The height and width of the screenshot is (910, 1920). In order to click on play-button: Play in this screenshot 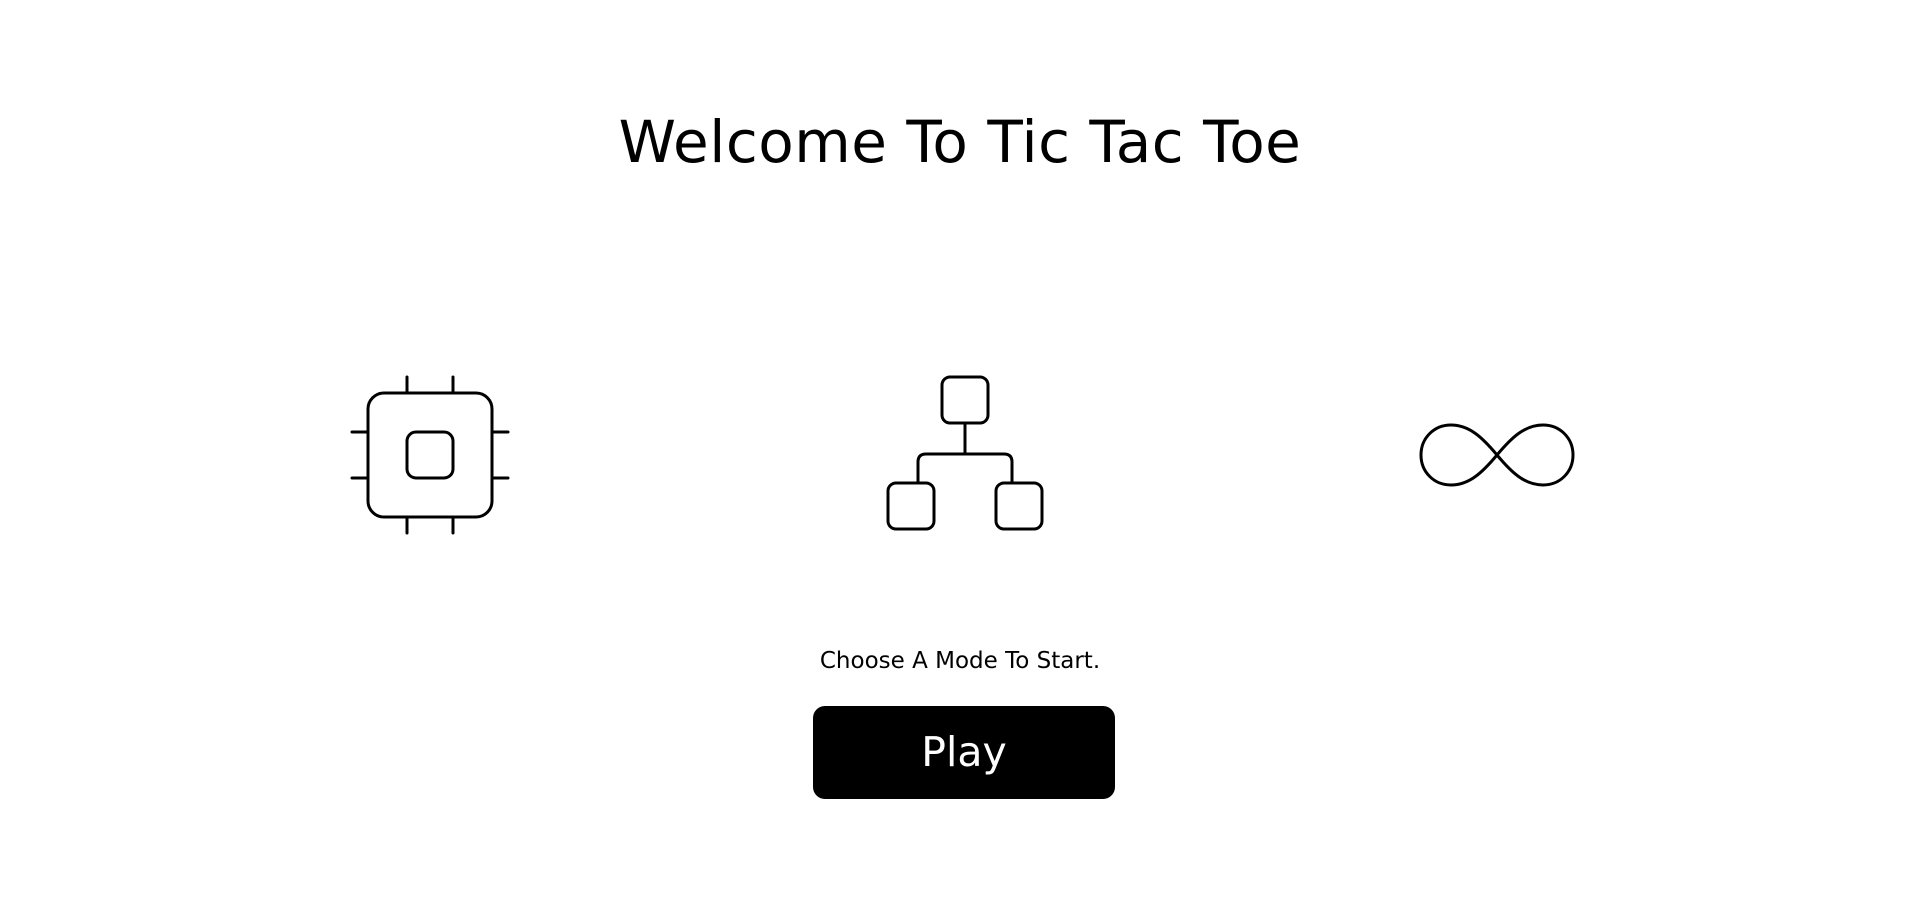, I will do `click(964, 752)`.